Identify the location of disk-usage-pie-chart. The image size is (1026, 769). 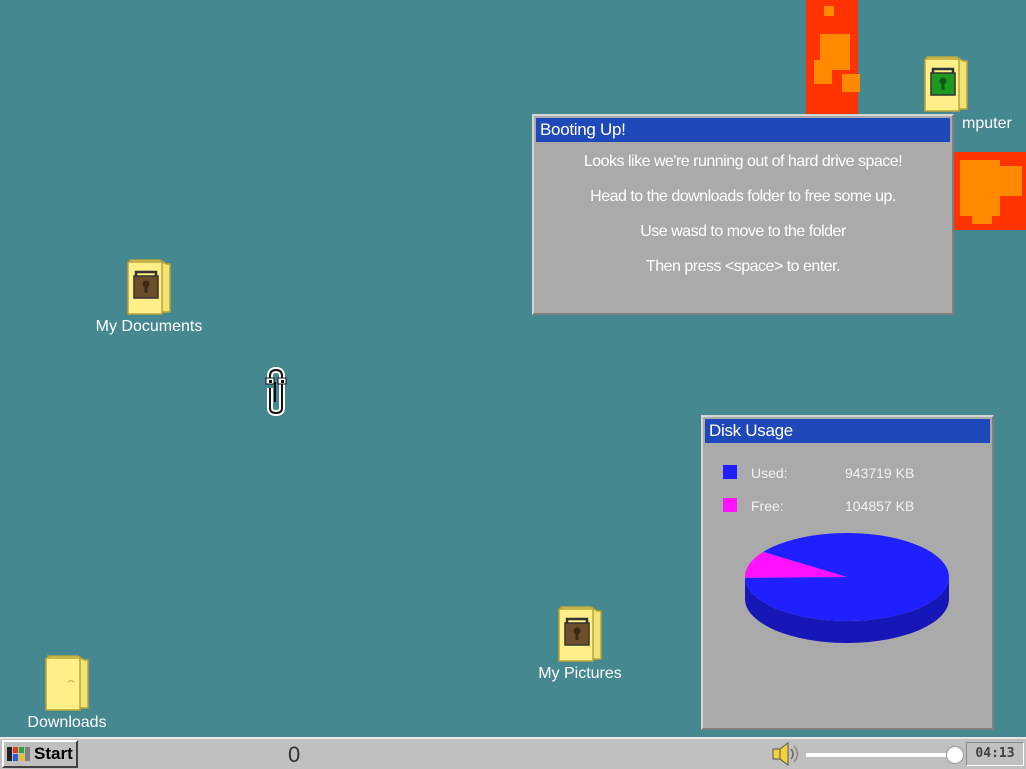
(847, 588).